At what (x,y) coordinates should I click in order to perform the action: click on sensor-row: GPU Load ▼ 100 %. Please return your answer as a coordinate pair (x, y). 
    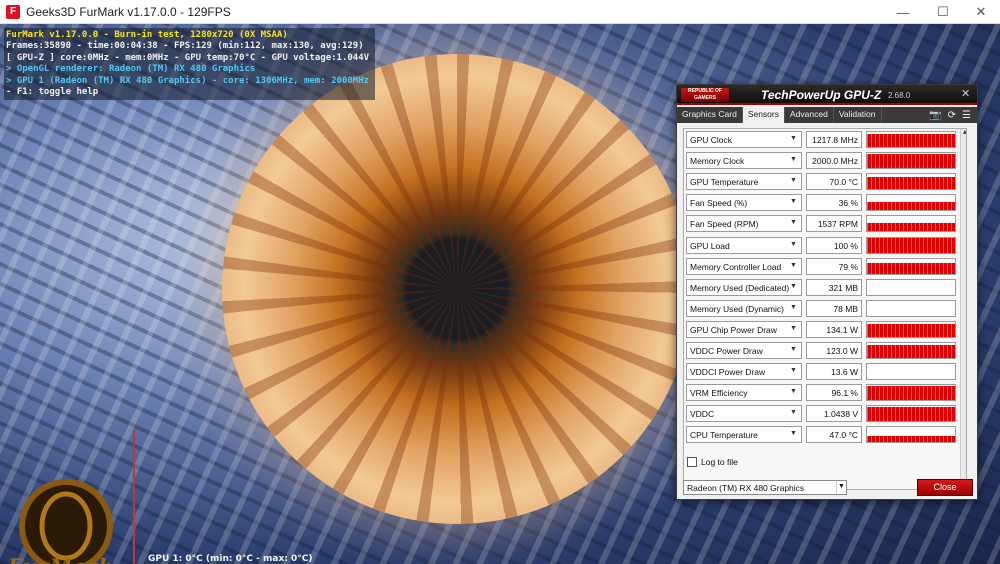
    Looking at the image, I should click on (821, 245).